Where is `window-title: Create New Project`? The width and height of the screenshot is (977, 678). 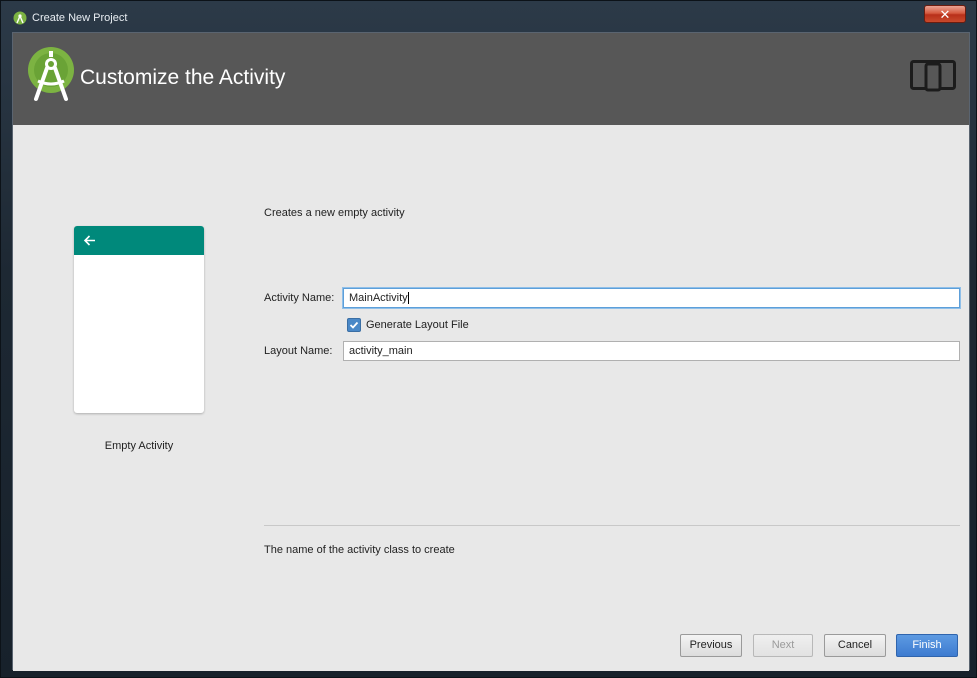
window-title: Create New Project is located at coordinates (80, 18).